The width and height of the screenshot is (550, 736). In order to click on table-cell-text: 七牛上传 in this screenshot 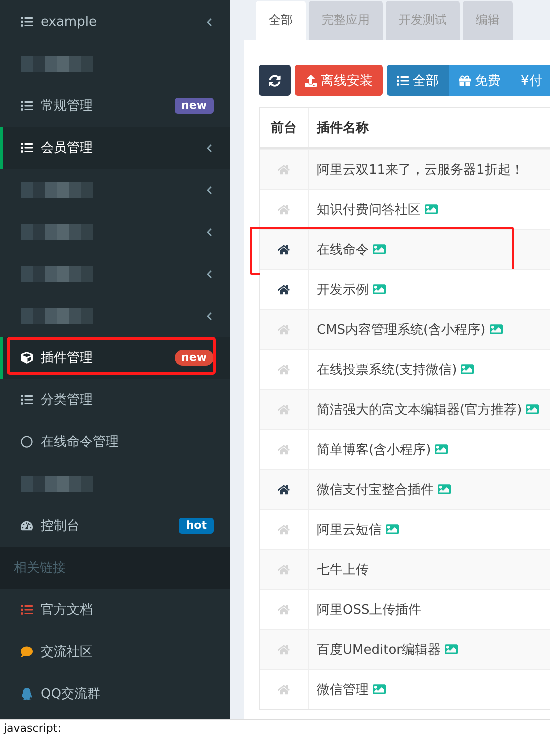, I will do `click(343, 570)`.